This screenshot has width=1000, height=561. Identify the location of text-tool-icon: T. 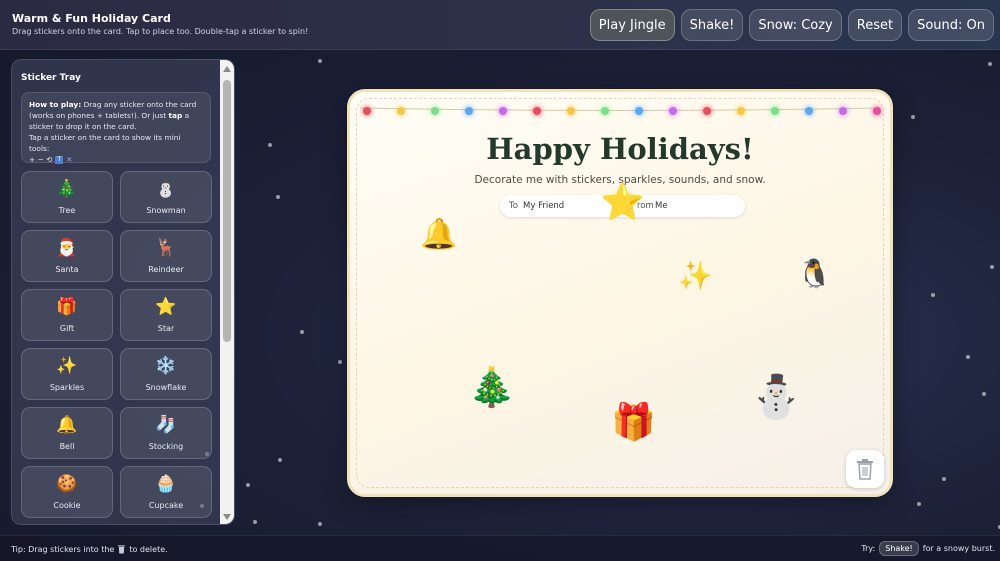
(59, 159).